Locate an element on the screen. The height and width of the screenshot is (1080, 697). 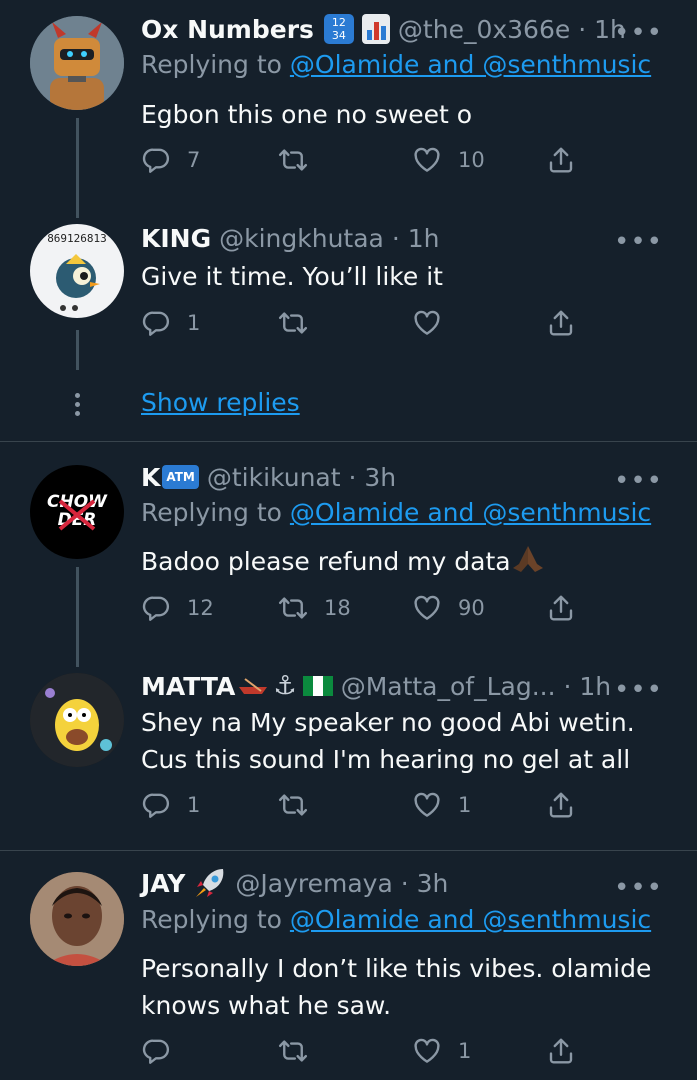
bird-avatar-image is located at coordinates (78, 282).